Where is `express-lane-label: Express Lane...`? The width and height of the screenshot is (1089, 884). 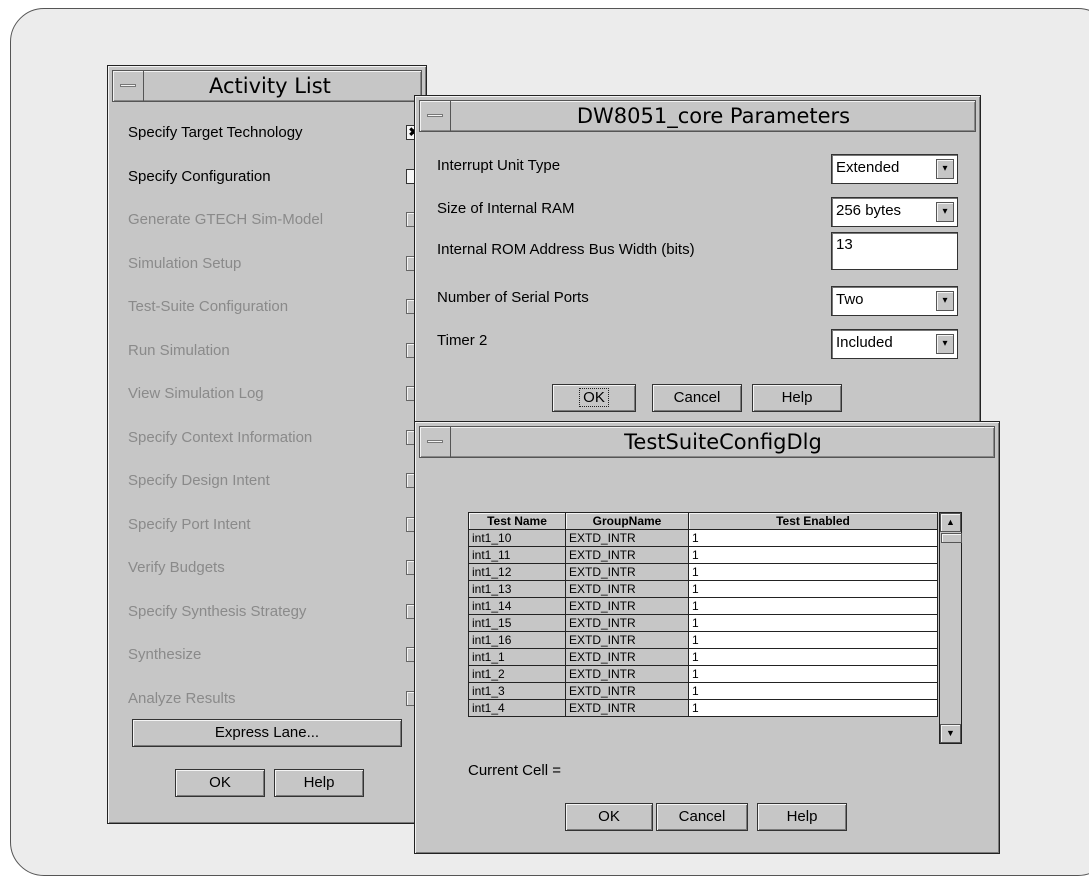
express-lane-label: Express Lane... is located at coordinates (267, 732).